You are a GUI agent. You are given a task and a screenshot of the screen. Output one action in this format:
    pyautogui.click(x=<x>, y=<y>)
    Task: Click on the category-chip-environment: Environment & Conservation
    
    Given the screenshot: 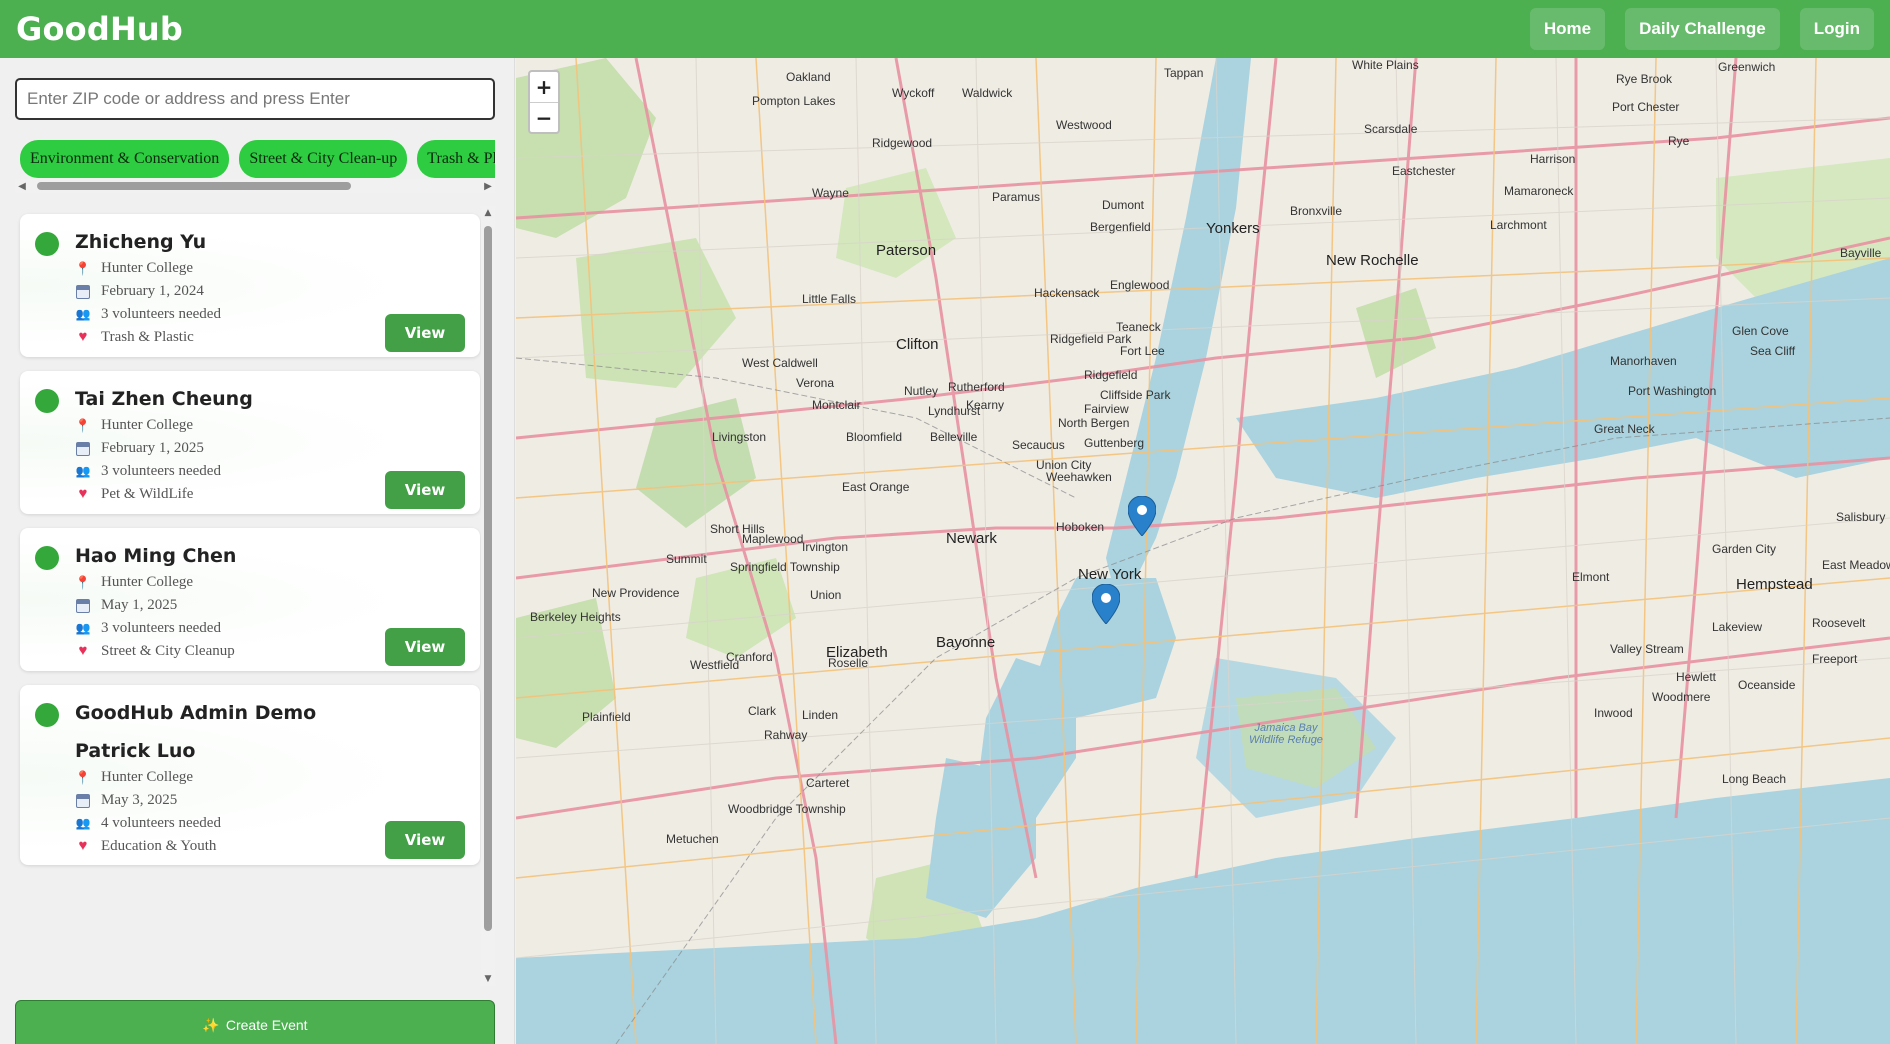 What is the action you would take?
    pyautogui.click(x=125, y=159)
    